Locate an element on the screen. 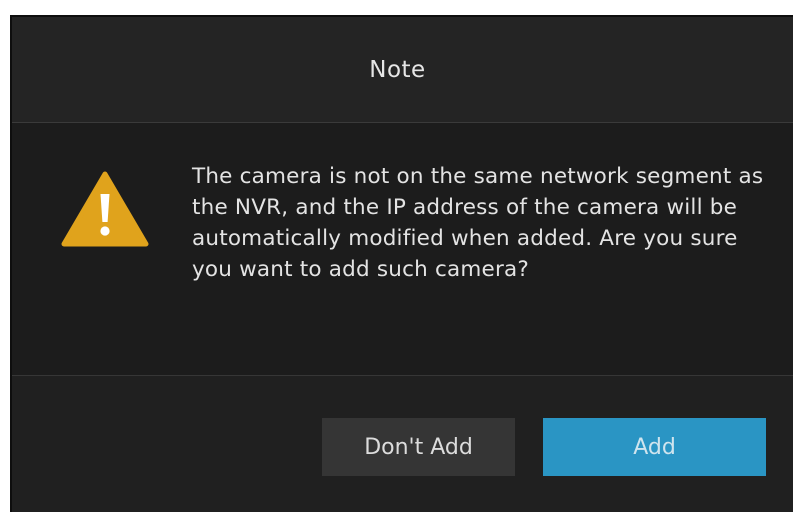 The height and width of the screenshot is (512, 793). dont-add-button: Don't Add is located at coordinates (418, 447).